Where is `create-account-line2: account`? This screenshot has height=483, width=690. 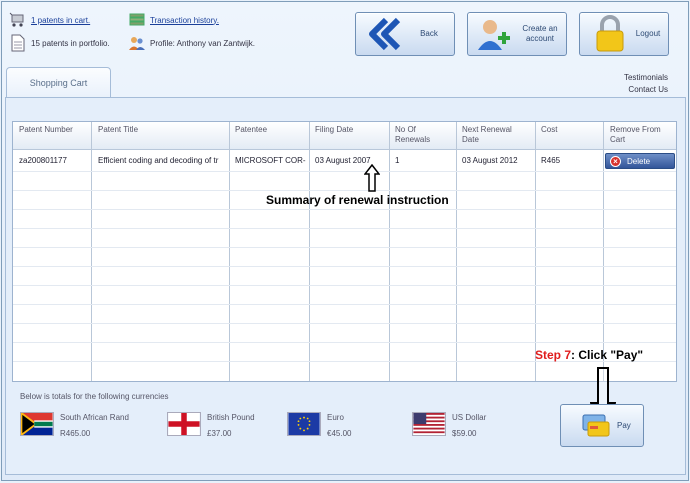
create-account-line2: account is located at coordinates (540, 38).